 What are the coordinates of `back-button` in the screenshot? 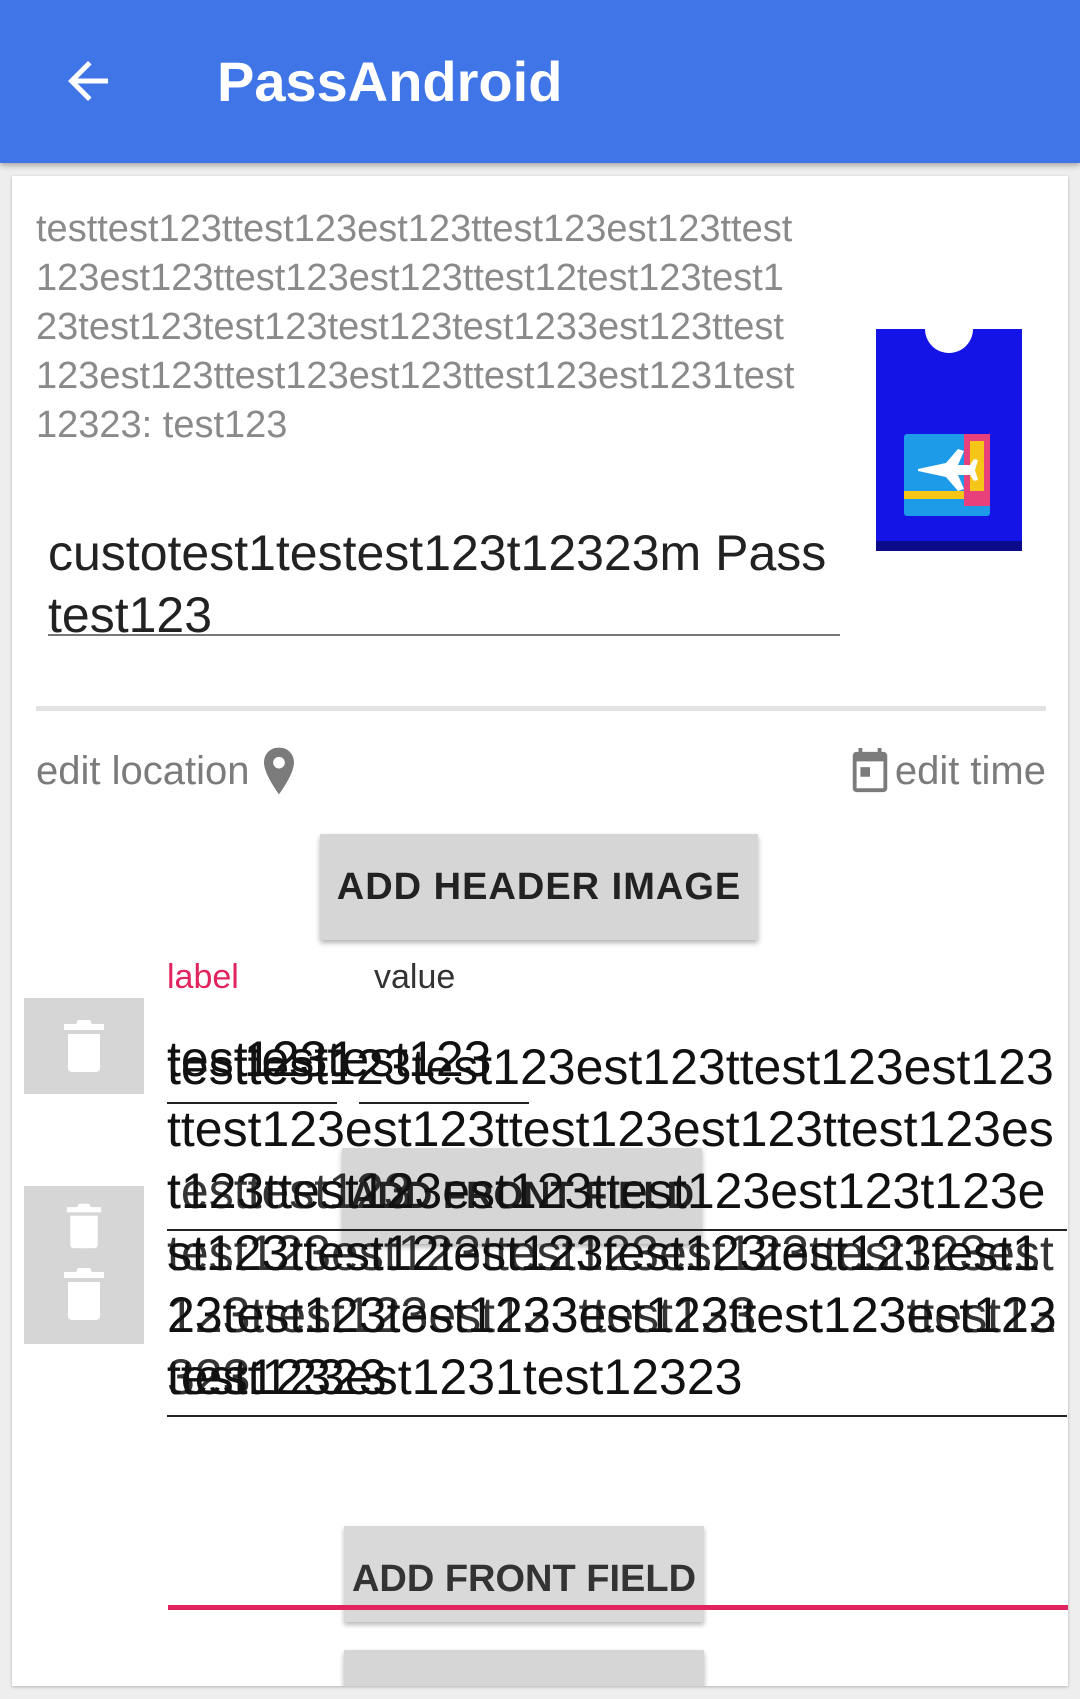 It's located at (95, 81).